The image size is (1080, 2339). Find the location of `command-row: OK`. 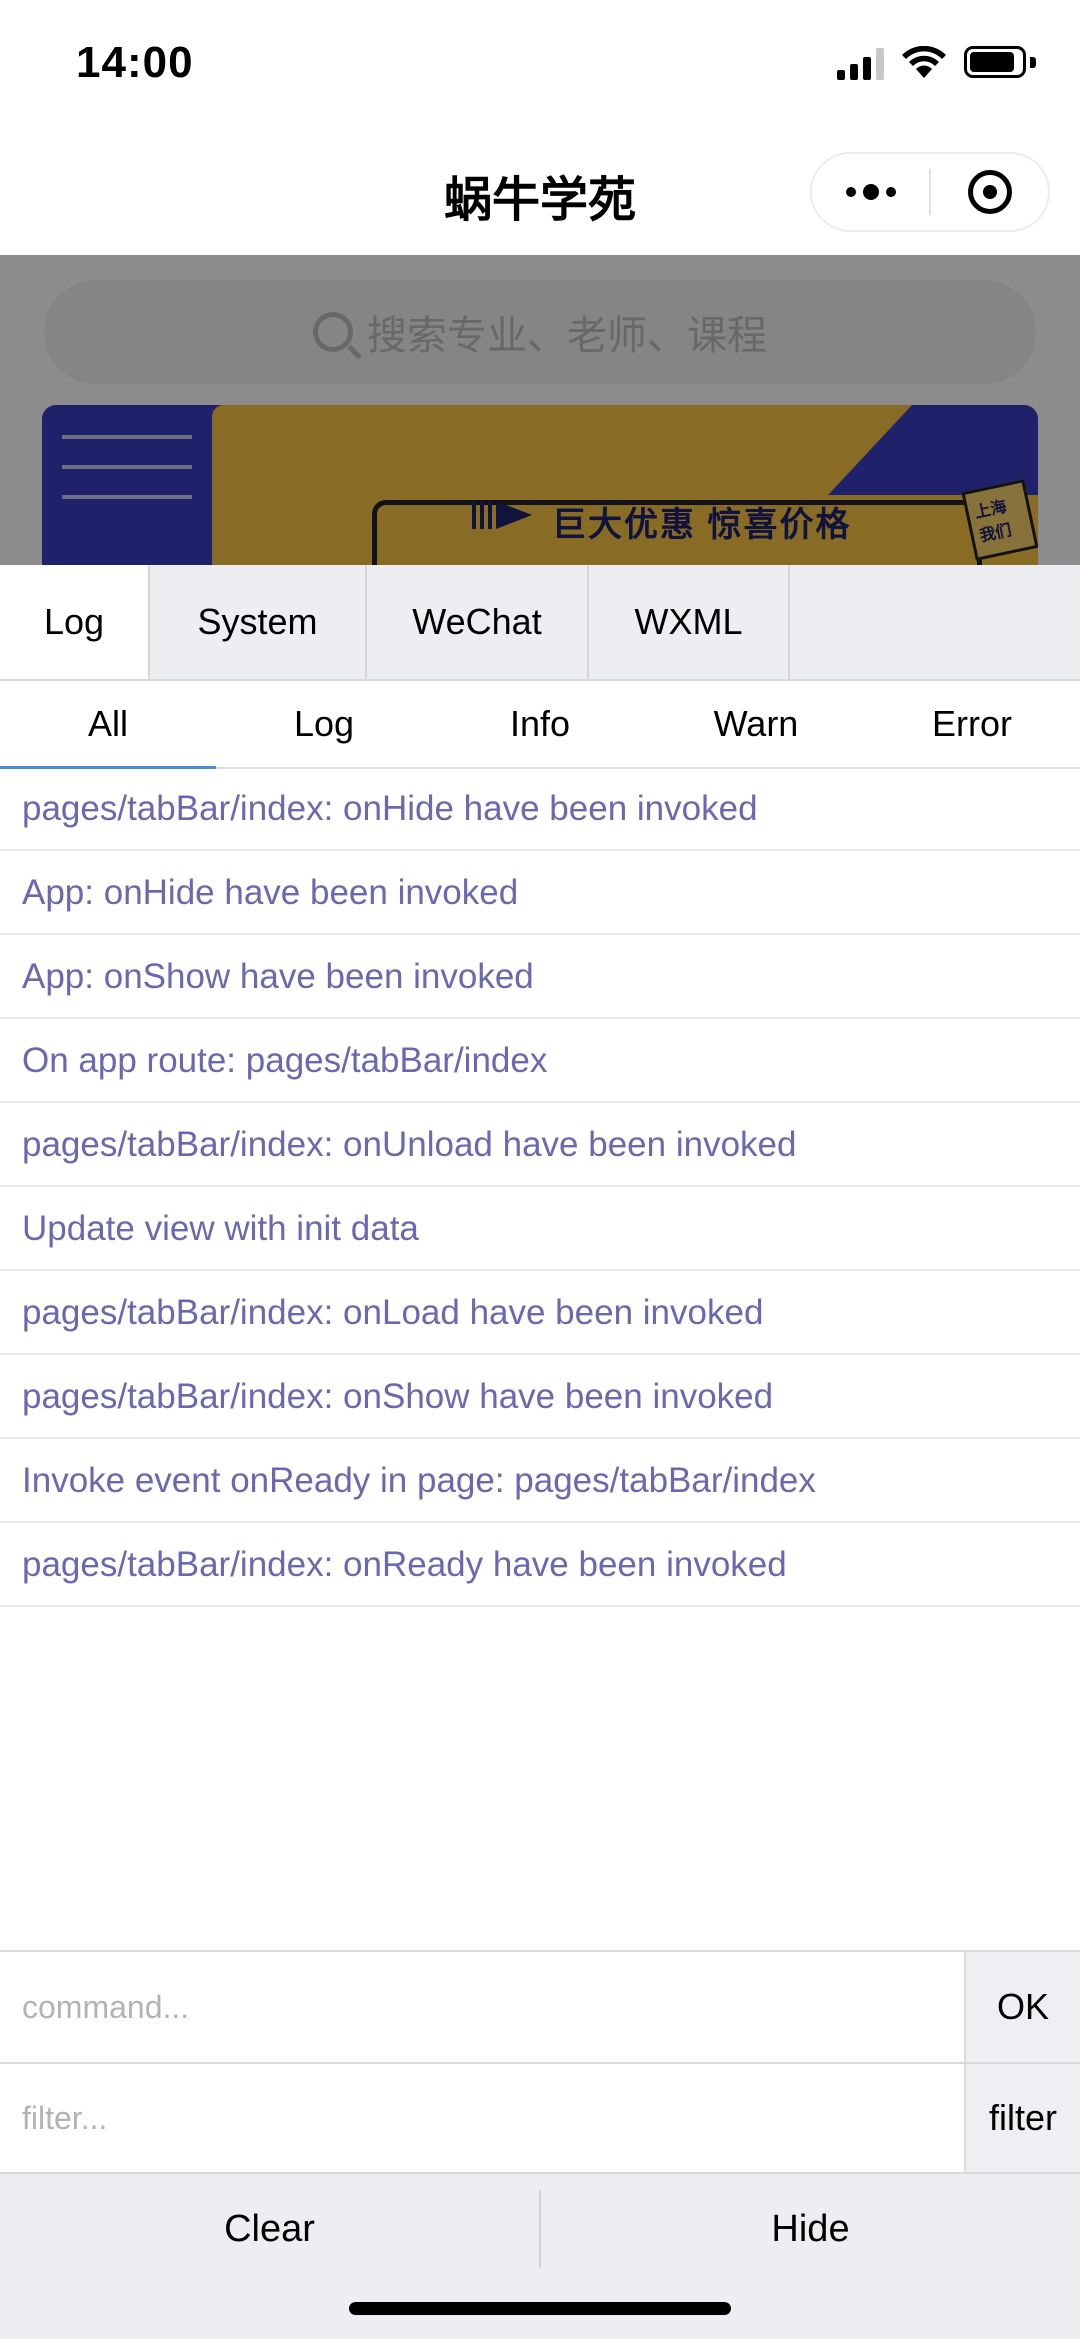

command-row: OK is located at coordinates (540, 2006).